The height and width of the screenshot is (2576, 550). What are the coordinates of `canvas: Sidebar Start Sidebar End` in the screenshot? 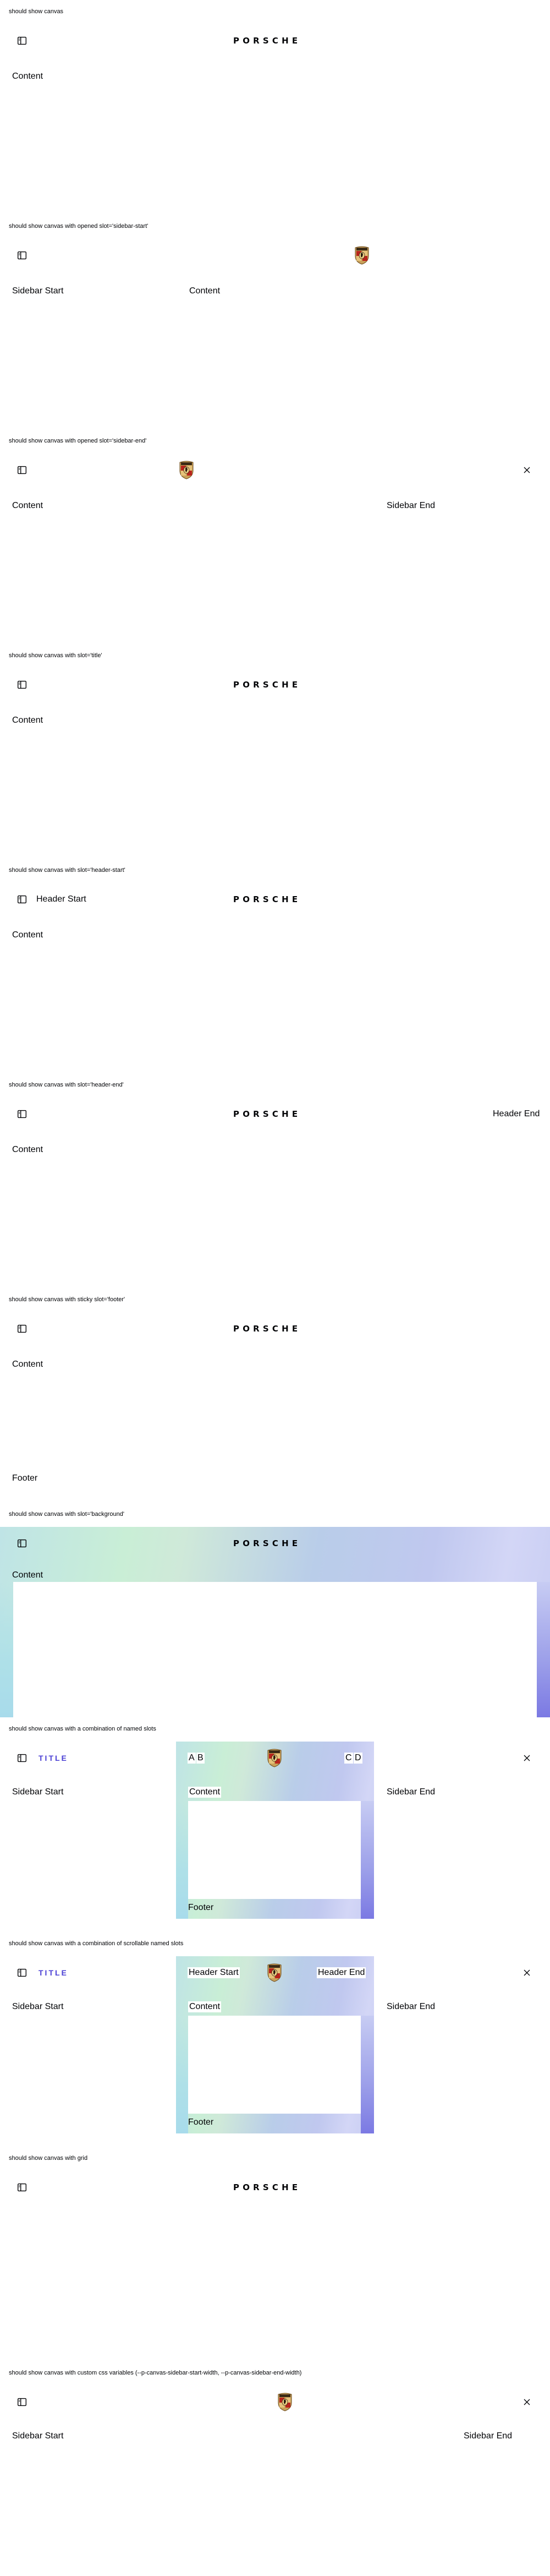 It's located at (275, 2481).